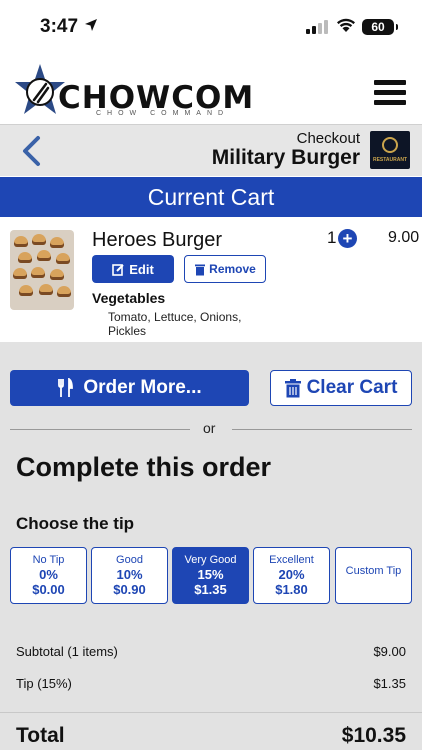 The height and width of the screenshot is (750, 422). I want to click on tip-amount: $0.00, so click(48, 589).